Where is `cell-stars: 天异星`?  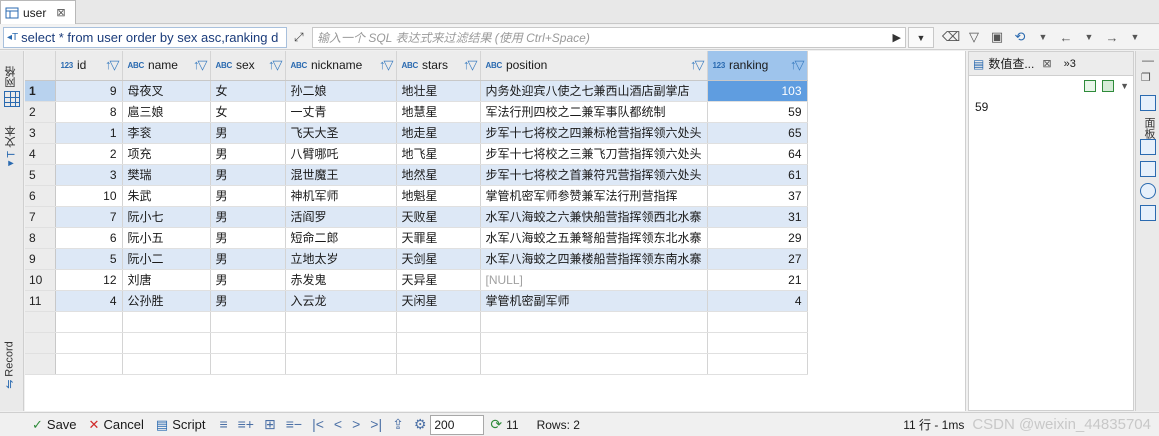
cell-stars: 天异星 is located at coordinates (438, 280).